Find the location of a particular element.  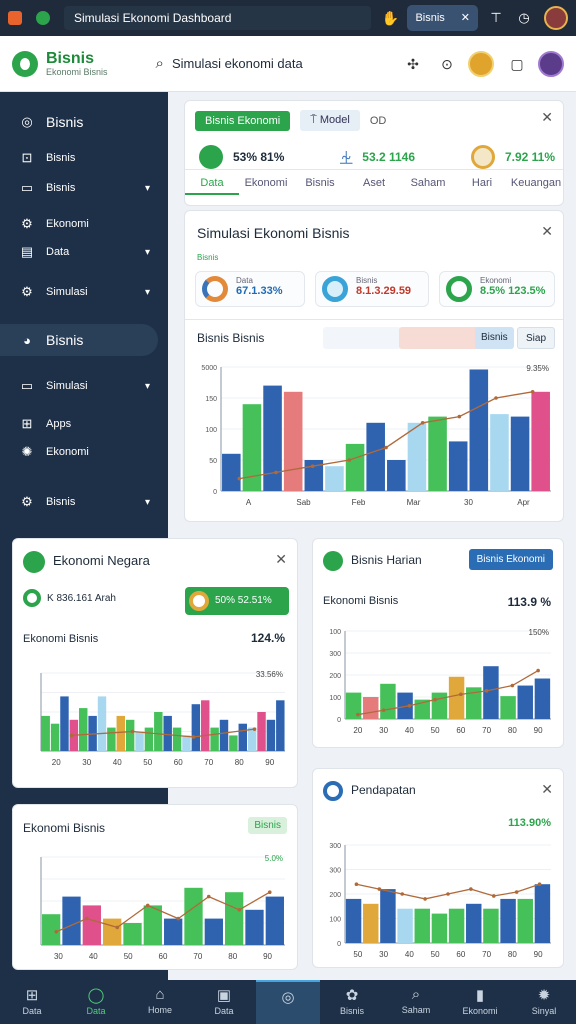

nav-ekonomi: ▮ Ekonomi is located at coordinates (480, 1002).